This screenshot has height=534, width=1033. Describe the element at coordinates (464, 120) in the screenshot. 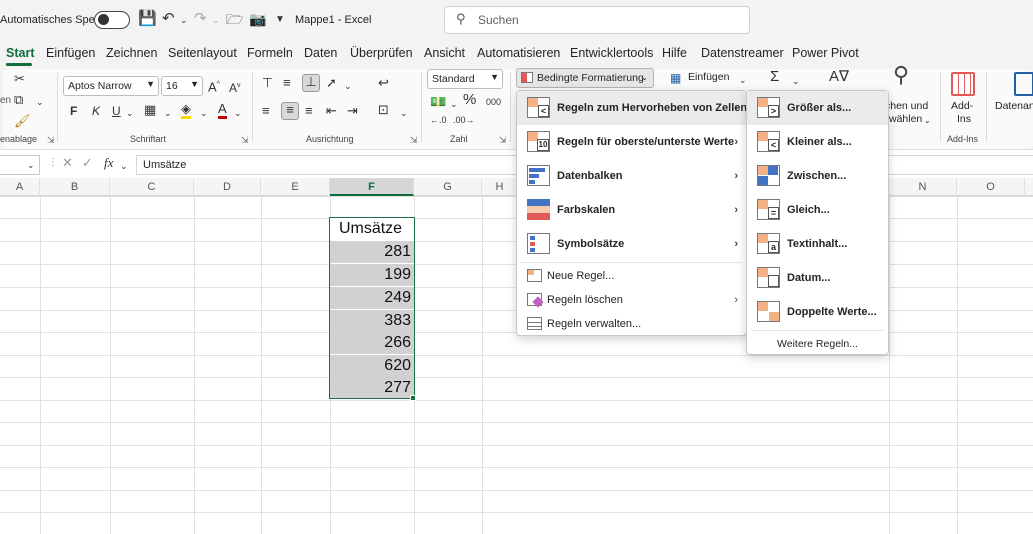

I see `decrease-decimal-icon: .00→` at that location.